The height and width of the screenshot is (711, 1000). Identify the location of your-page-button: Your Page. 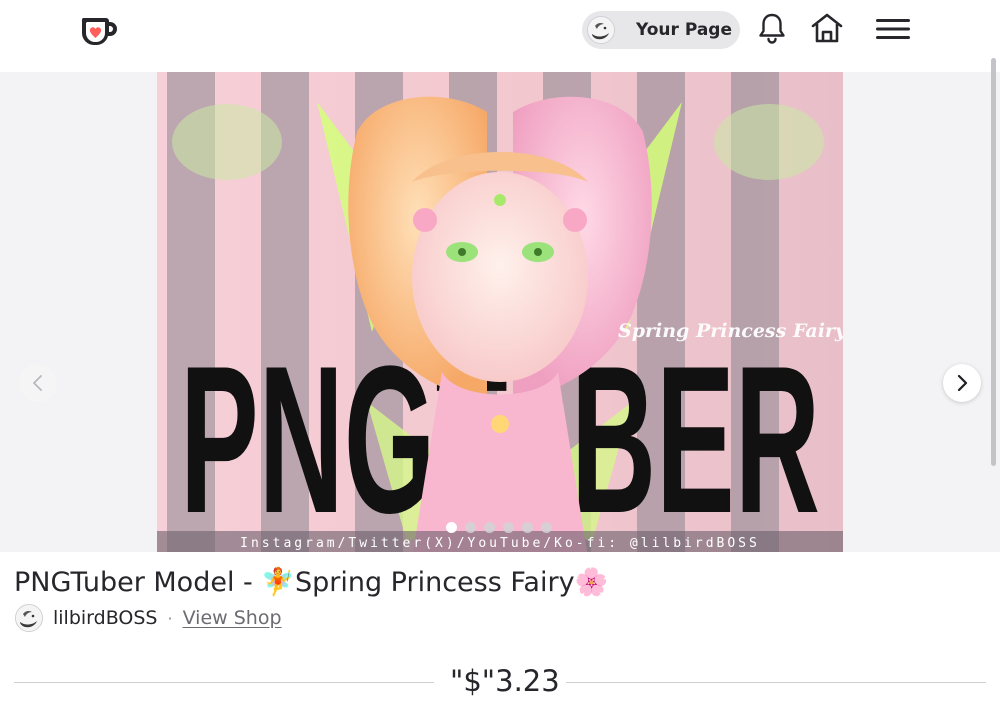
(661, 30).